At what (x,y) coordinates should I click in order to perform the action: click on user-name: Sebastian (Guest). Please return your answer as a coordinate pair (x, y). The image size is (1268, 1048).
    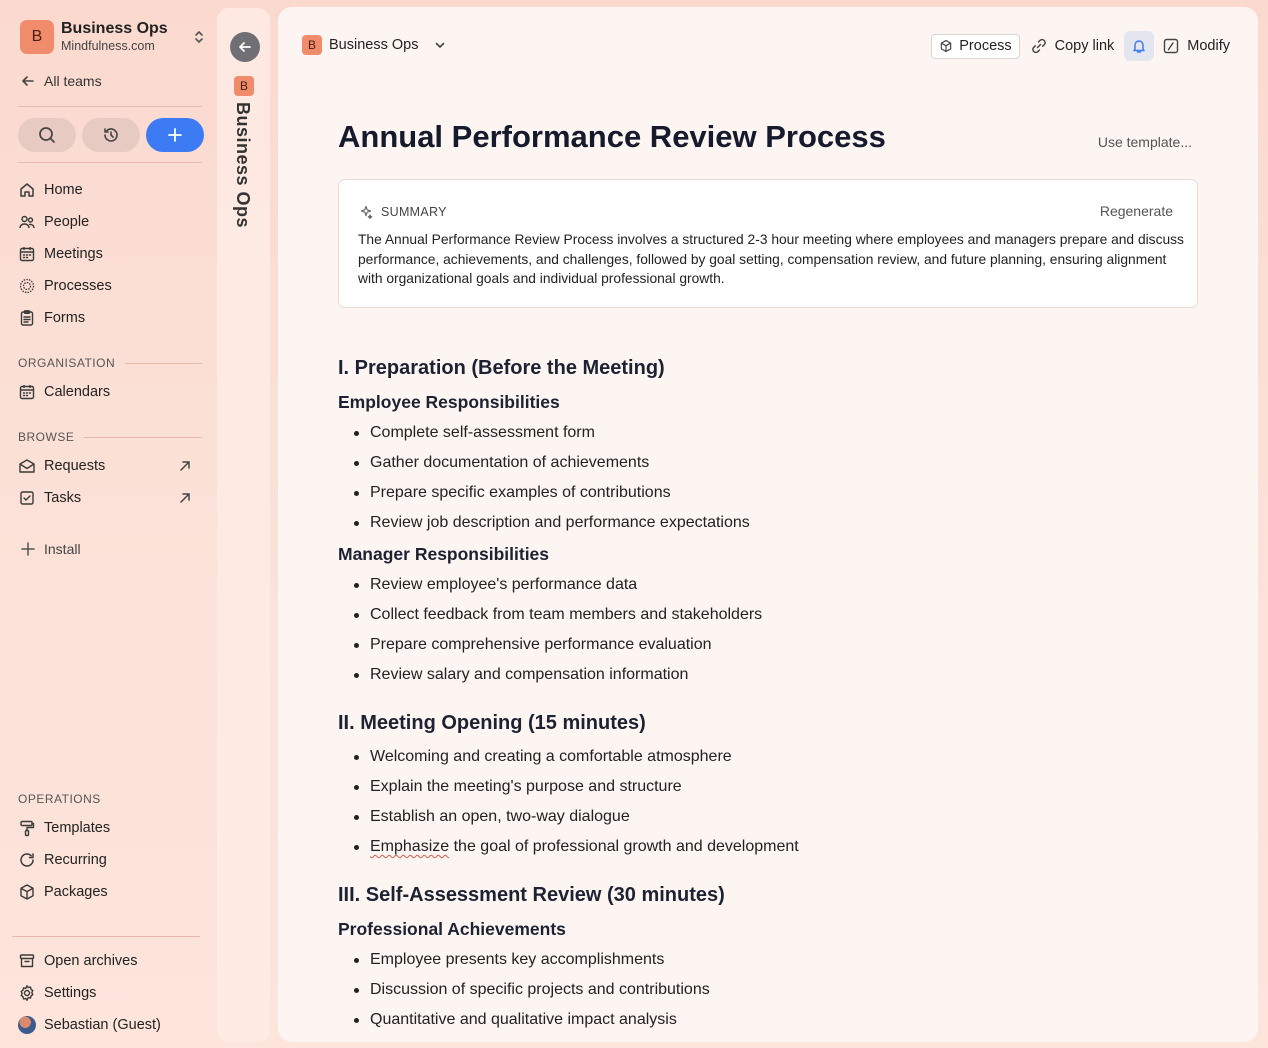
    Looking at the image, I should click on (102, 1025).